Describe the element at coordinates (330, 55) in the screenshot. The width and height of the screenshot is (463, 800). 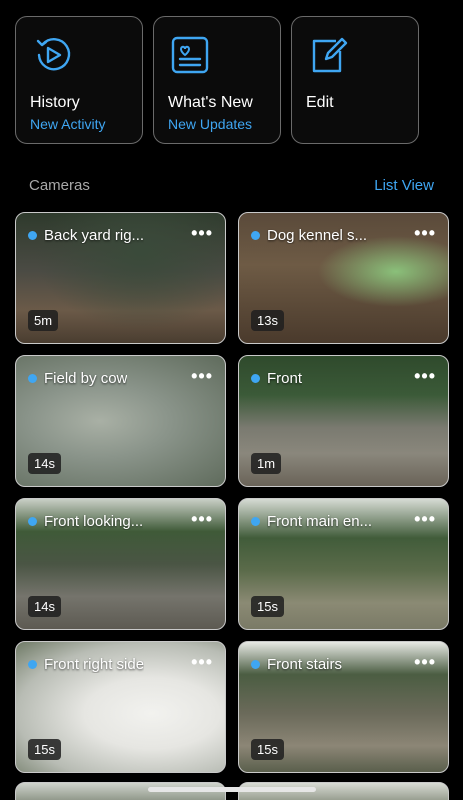
I see `edit-pencil-icon` at that location.